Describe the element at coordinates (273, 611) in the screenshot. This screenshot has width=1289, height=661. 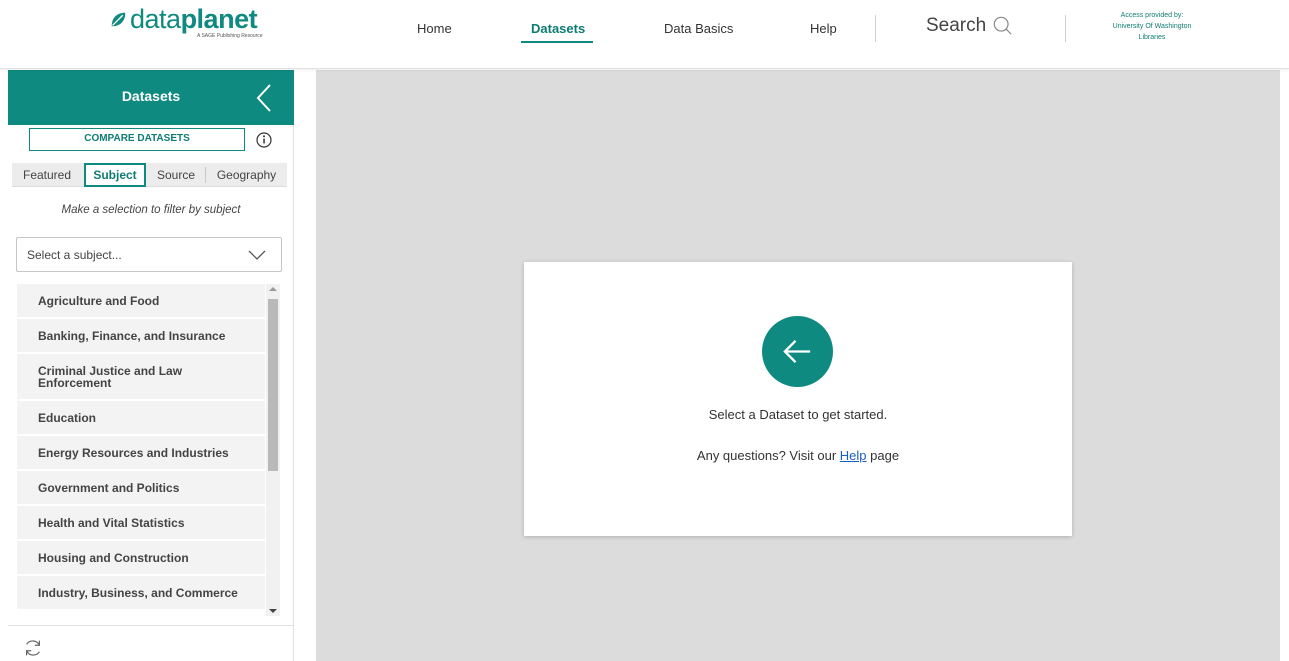
I see `scroll-down-arrow-icon` at that location.